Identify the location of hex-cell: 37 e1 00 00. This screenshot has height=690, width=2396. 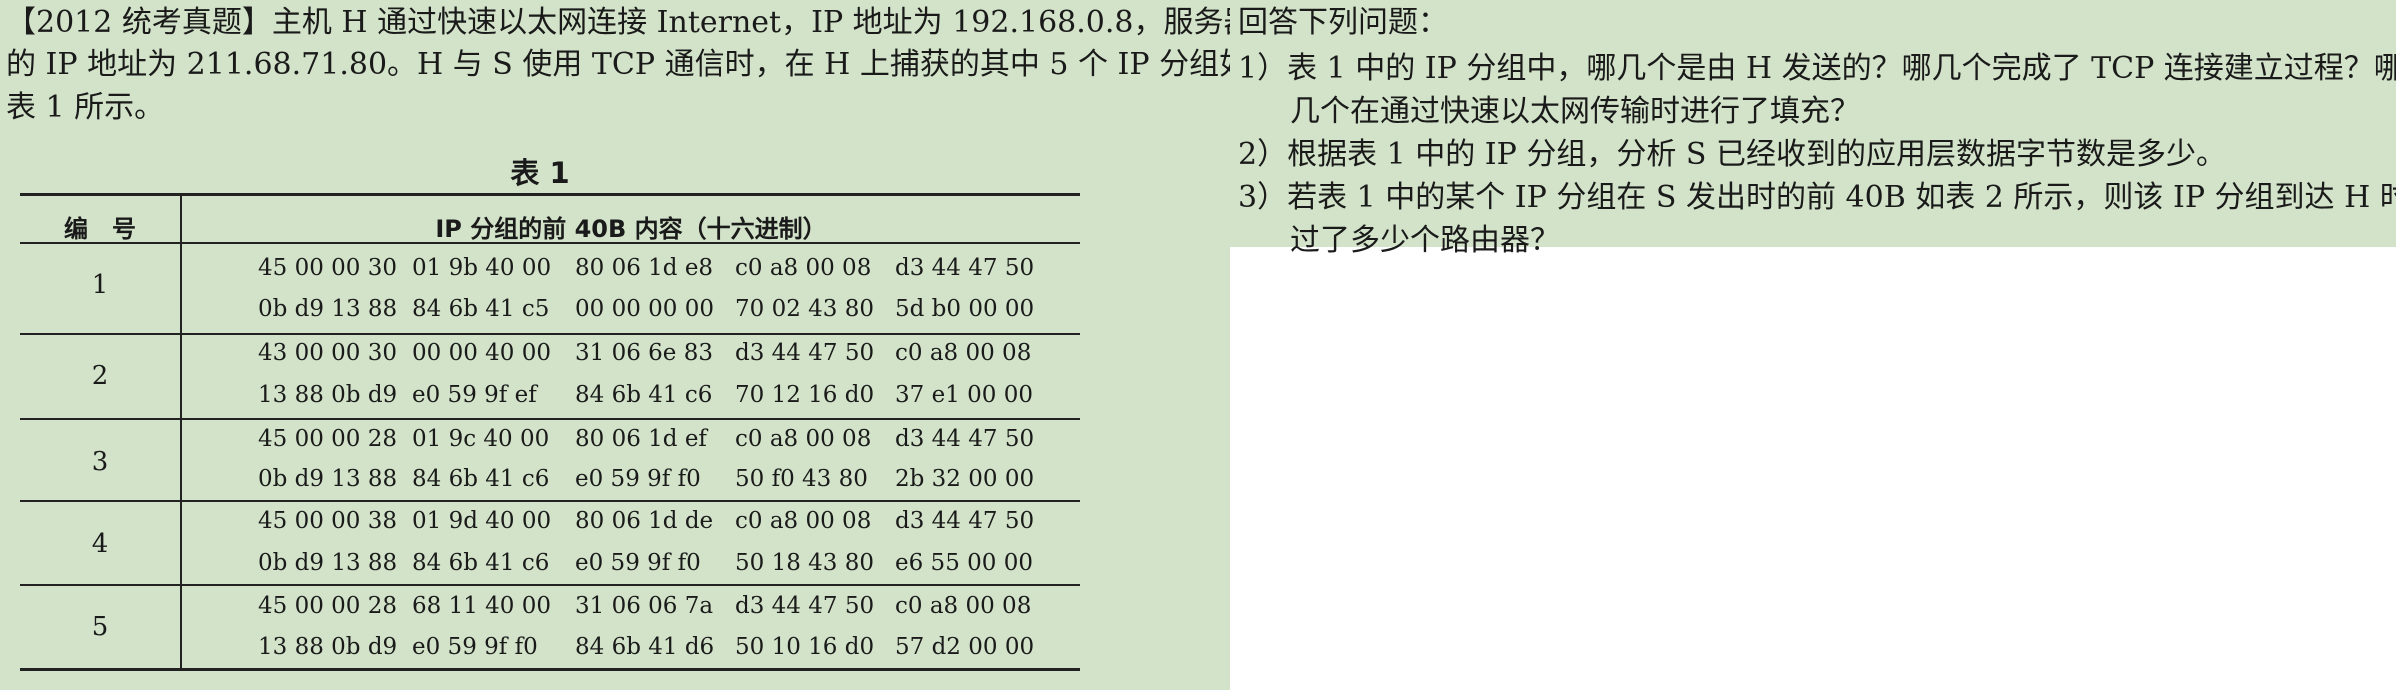
(964, 395).